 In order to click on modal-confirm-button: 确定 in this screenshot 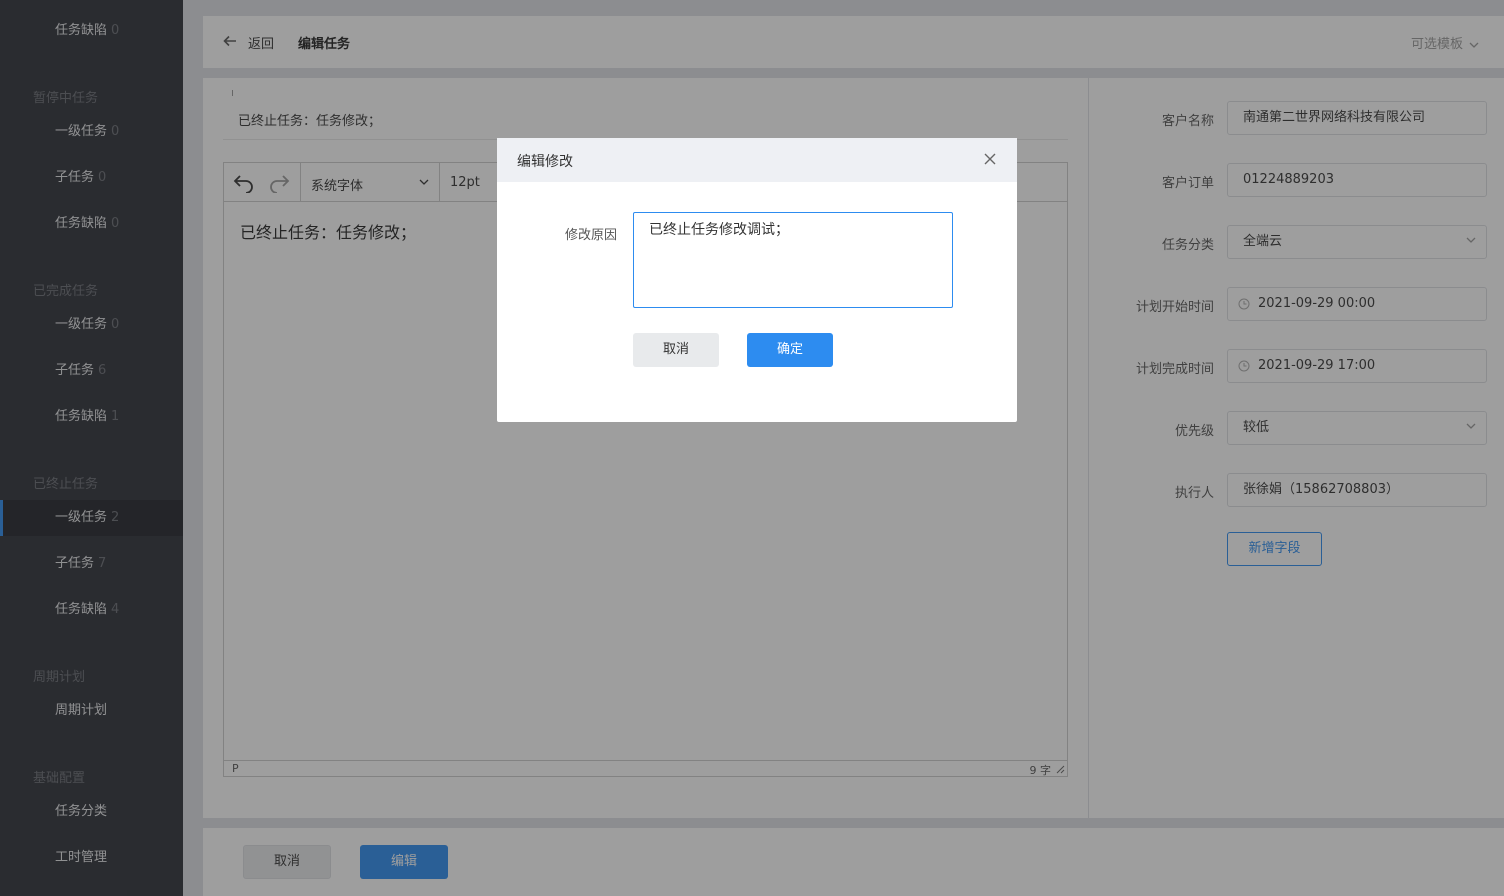, I will do `click(790, 350)`.